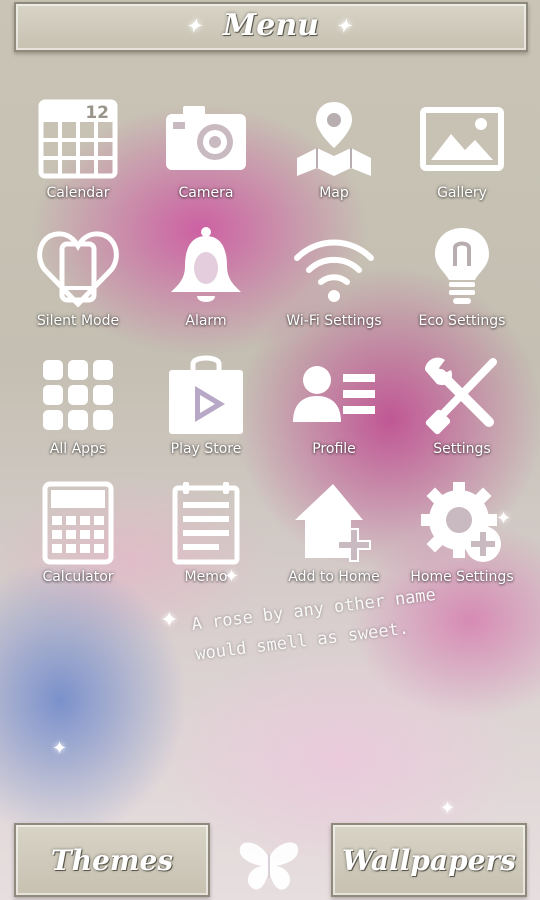 The height and width of the screenshot is (900, 540). Describe the element at coordinates (334, 449) in the screenshot. I see `app-label: Profile` at that location.